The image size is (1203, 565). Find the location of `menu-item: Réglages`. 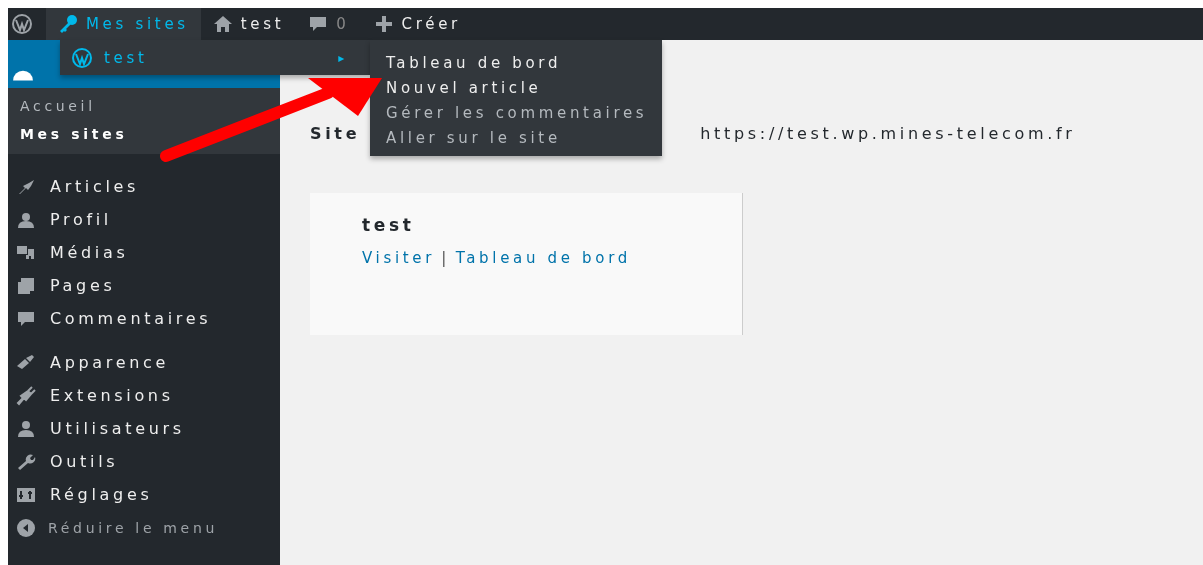

menu-item: Réglages is located at coordinates (144, 494).